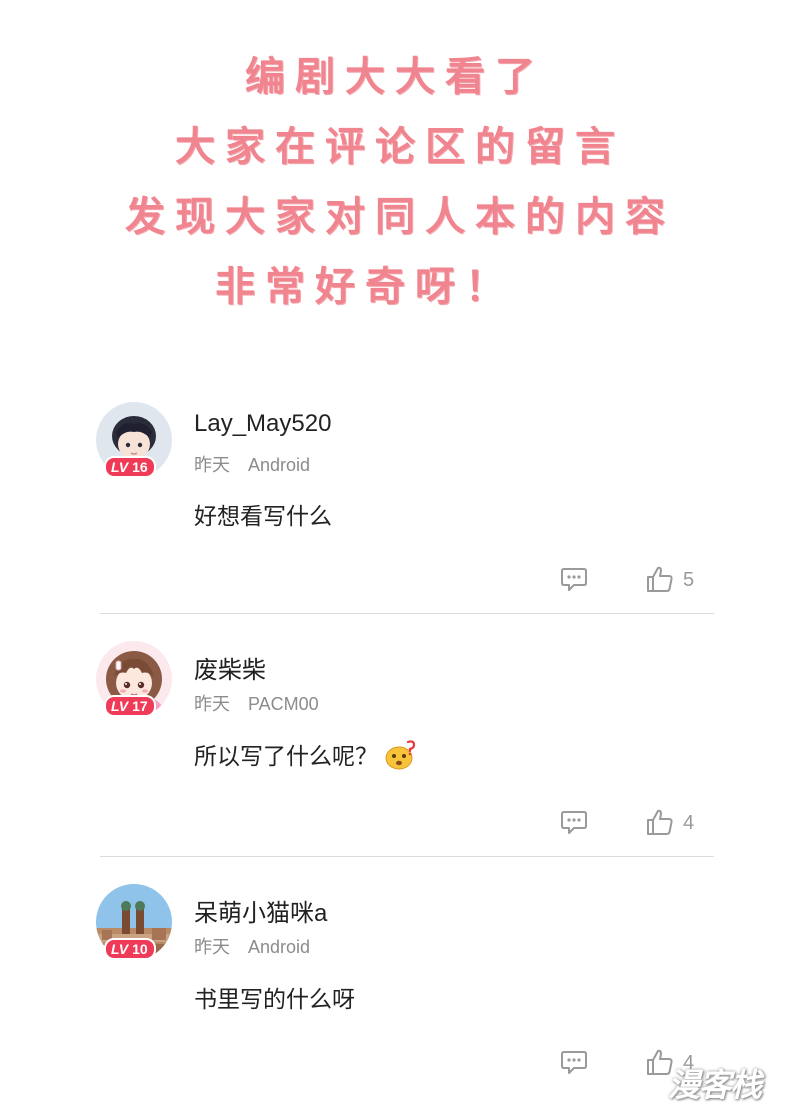  Describe the element at coordinates (400, 147) in the screenshot. I see `title-line-2: 大家在评论区的留言` at that location.